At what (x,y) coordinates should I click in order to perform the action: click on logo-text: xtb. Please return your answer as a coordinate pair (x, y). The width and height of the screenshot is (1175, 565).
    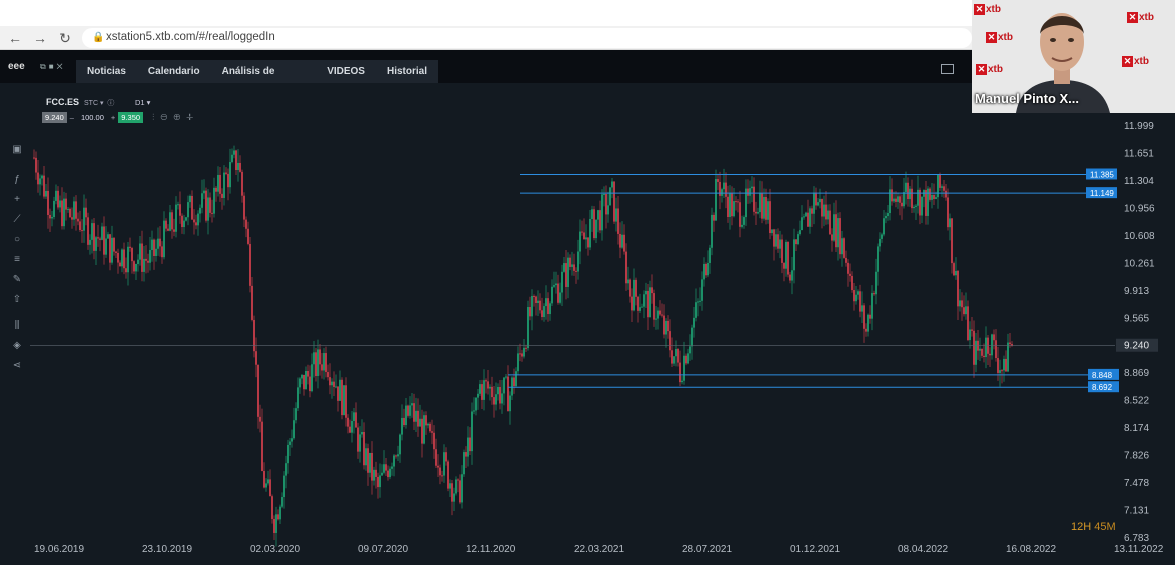
    Looking at the image, I should click on (1146, 17).